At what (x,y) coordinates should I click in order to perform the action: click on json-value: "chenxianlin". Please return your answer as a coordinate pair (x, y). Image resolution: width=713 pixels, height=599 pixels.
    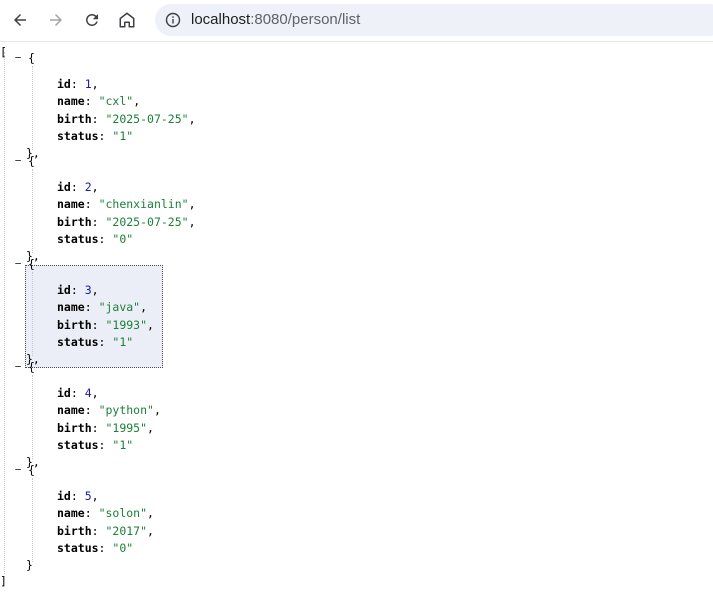
    Looking at the image, I should click on (143, 204).